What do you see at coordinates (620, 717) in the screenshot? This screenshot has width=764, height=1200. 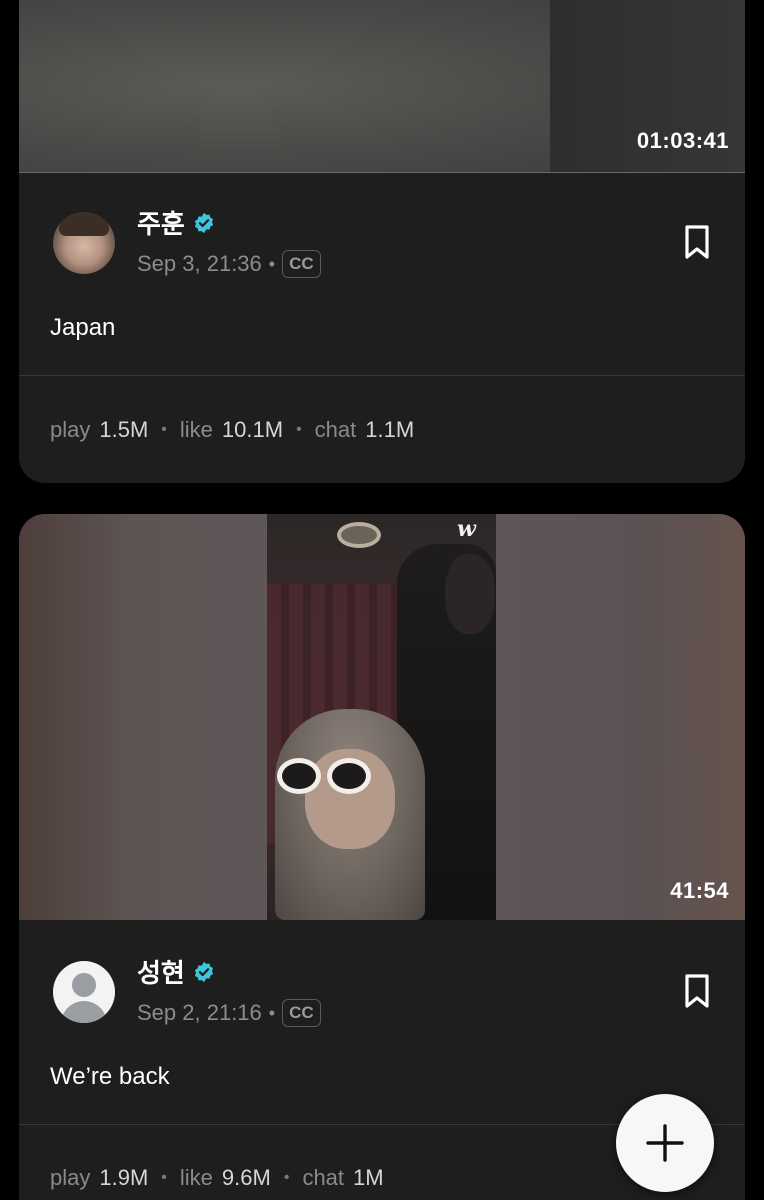 I see `thumbnail-blur-right` at bounding box center [620, 717].